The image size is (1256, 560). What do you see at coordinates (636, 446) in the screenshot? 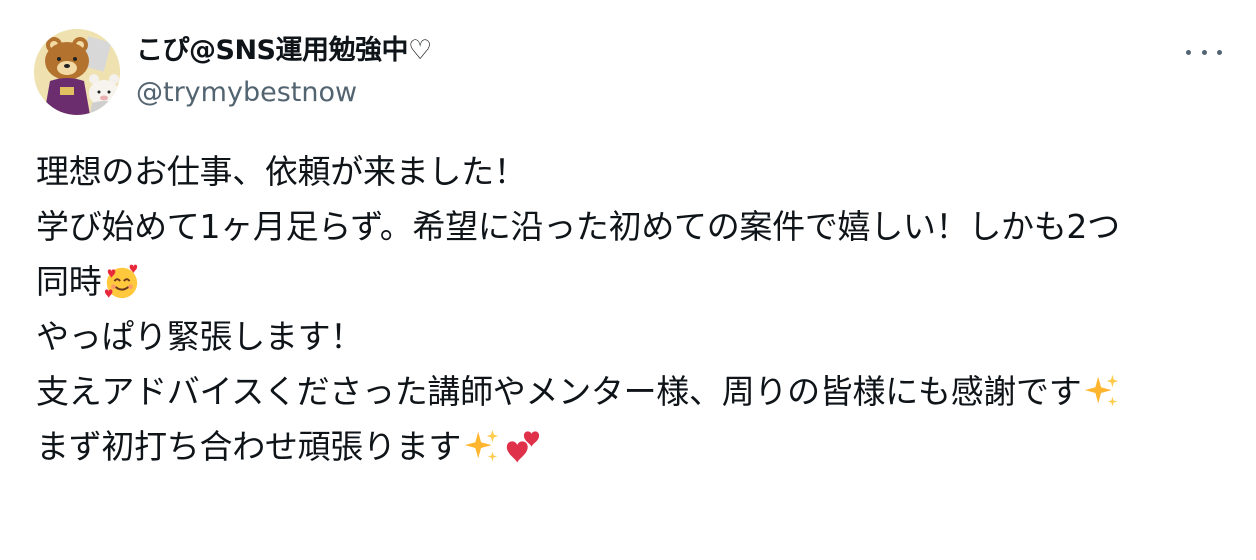
I see `post-line: まず初打ち合わせ頑張ります` at bounding box center [636, 446].